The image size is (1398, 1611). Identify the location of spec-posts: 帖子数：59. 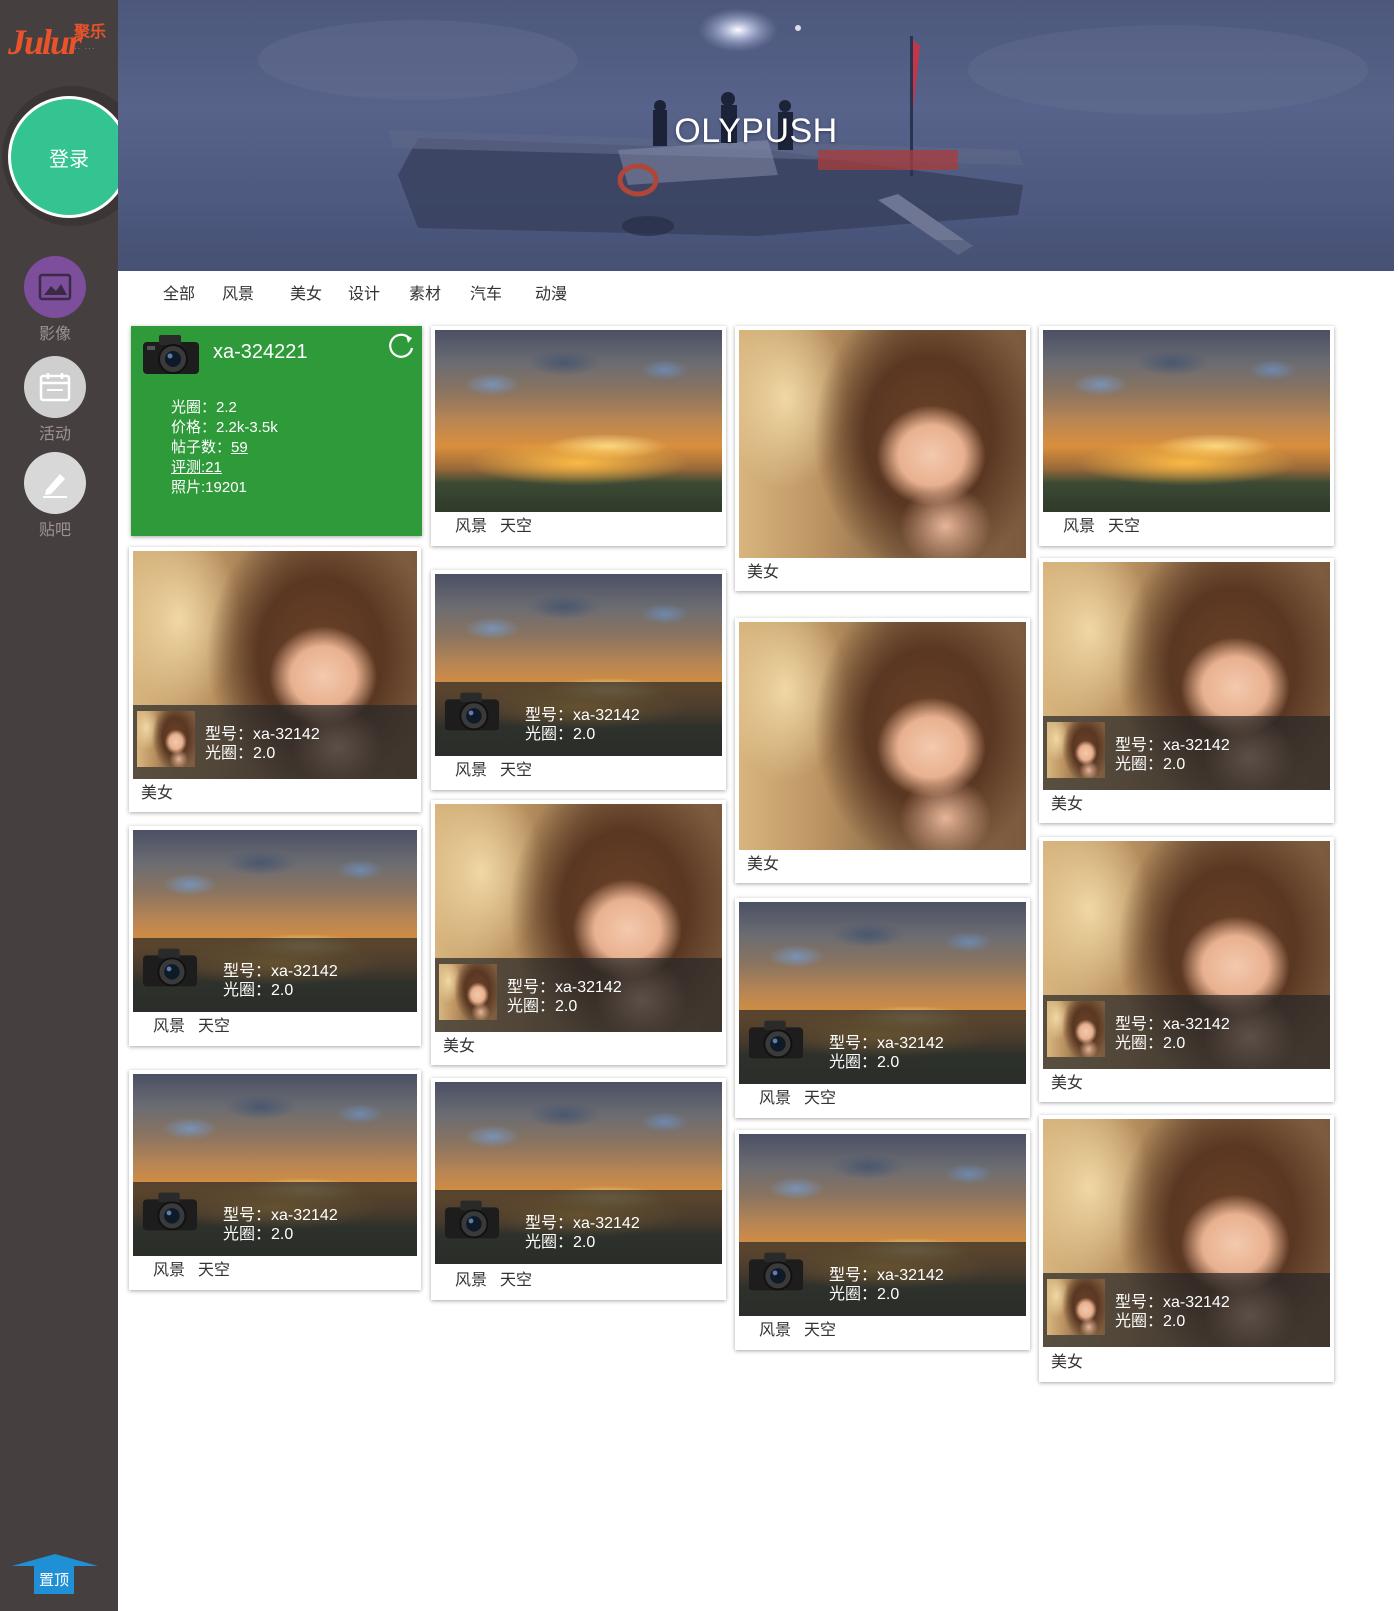
(224, 448).